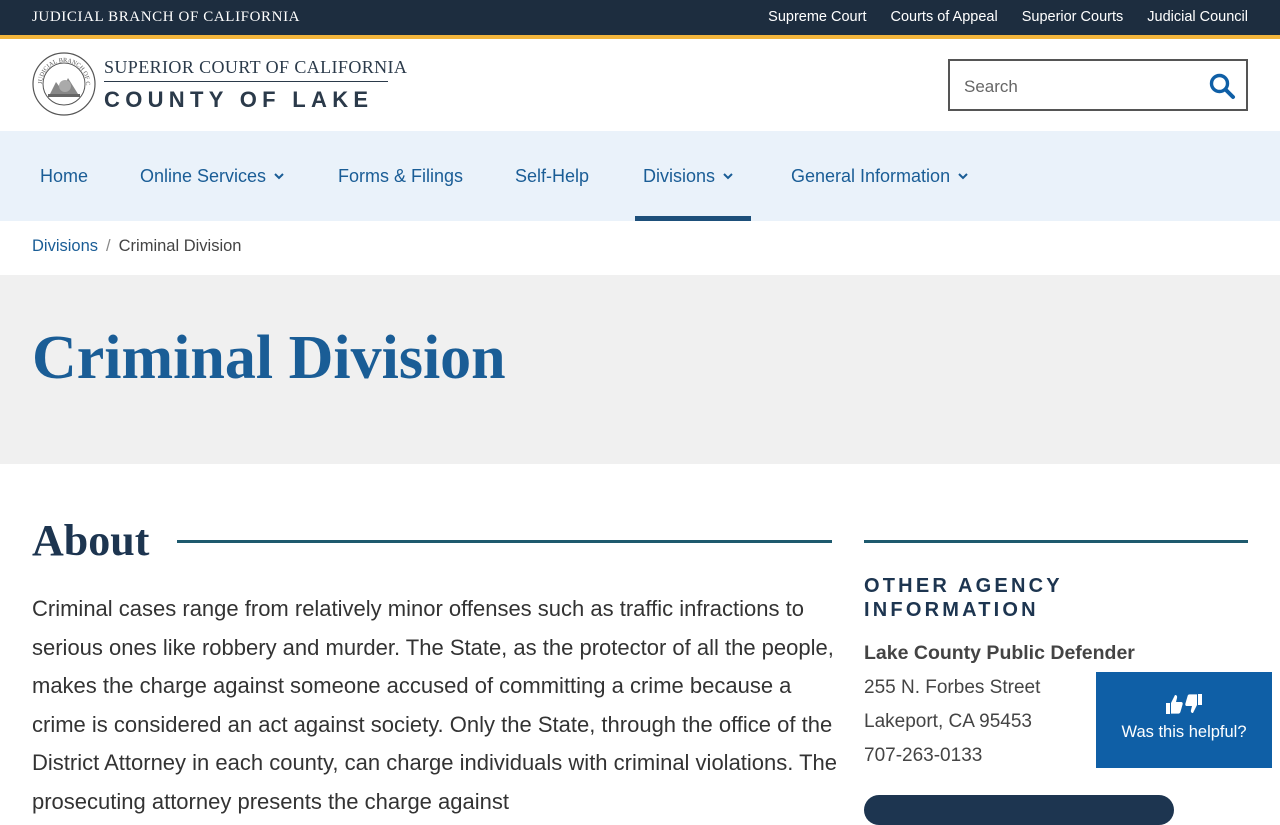  I want to click on superior-courts-link: Superior Courts, so click(1073, 17).